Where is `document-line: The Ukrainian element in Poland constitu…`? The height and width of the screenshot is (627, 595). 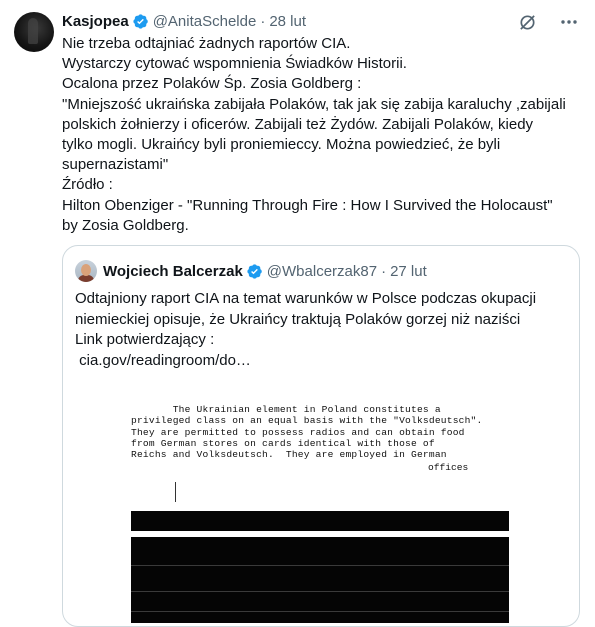
document-line: The Ukrainian element in Poland constitu… is located at coordinates (286, 409).